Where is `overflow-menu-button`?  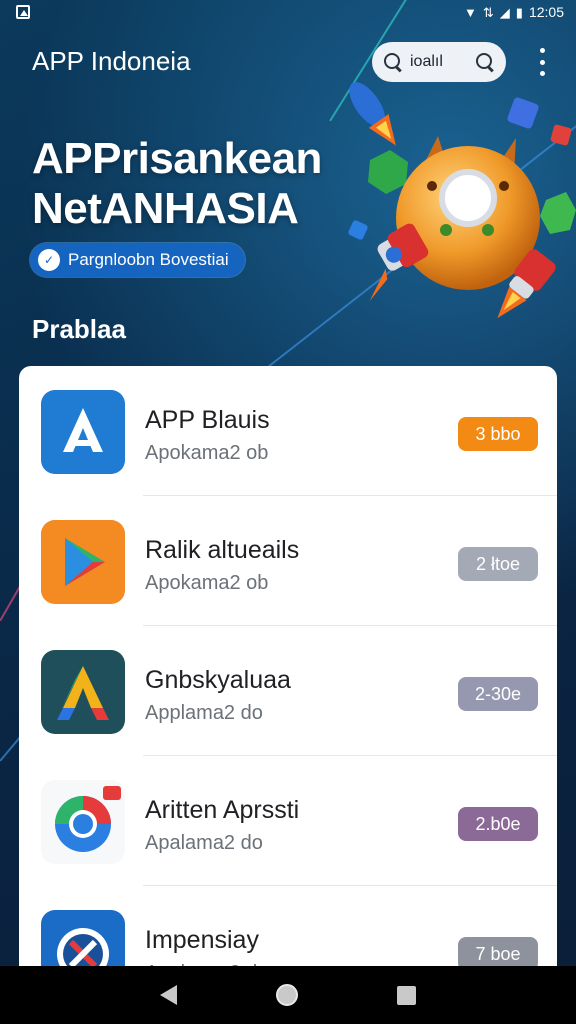 overflow-menu-button is located at coordinates (542, 62).